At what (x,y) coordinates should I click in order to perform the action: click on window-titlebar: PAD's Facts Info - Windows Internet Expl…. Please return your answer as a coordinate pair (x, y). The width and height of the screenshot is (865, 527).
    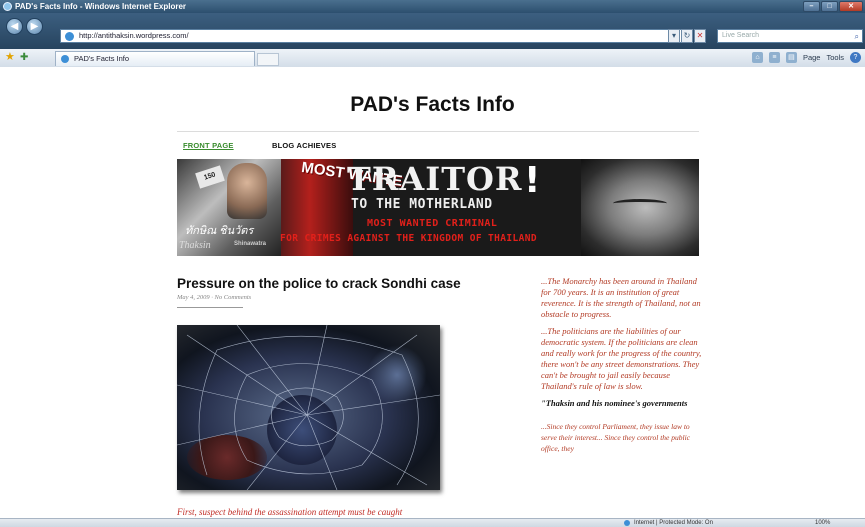
    Looking at the image, I should click on (432, 6).